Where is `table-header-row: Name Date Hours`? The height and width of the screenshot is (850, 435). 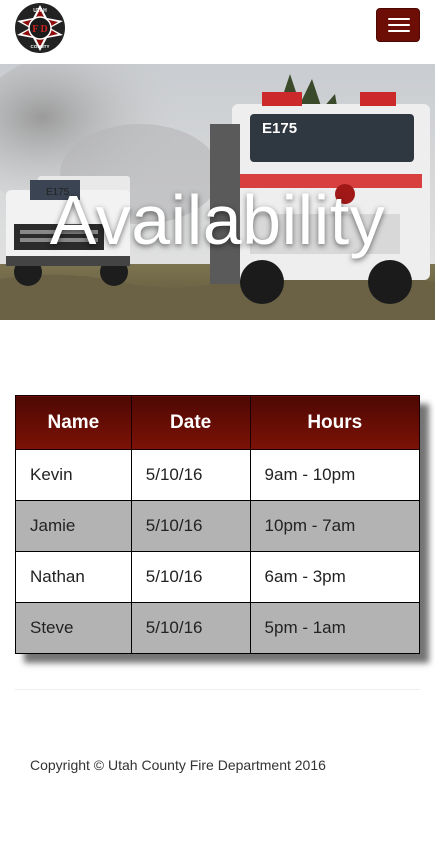 table-header-row: Name Date Hours is located at coordinates (218, 422).